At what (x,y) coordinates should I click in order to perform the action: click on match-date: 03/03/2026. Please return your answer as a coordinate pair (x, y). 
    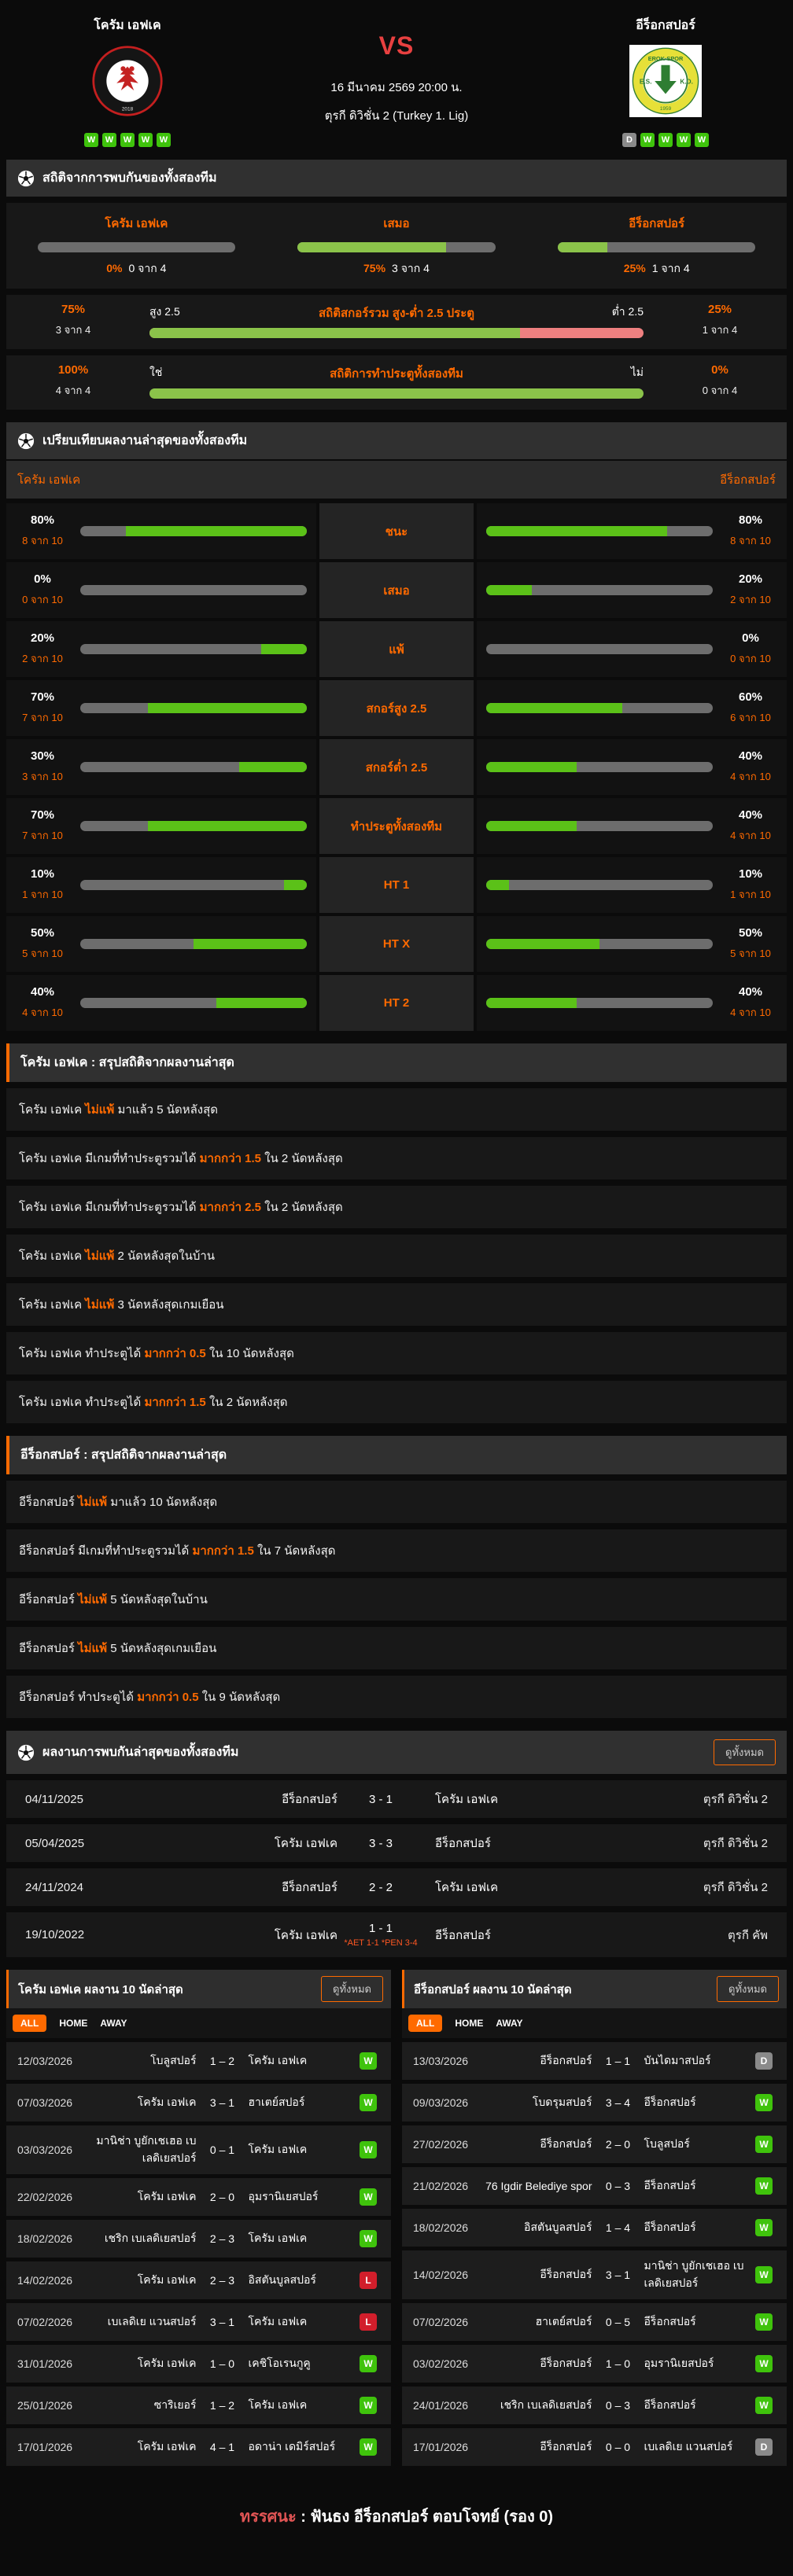
    Looking at the image, I should click on (45, 2150).